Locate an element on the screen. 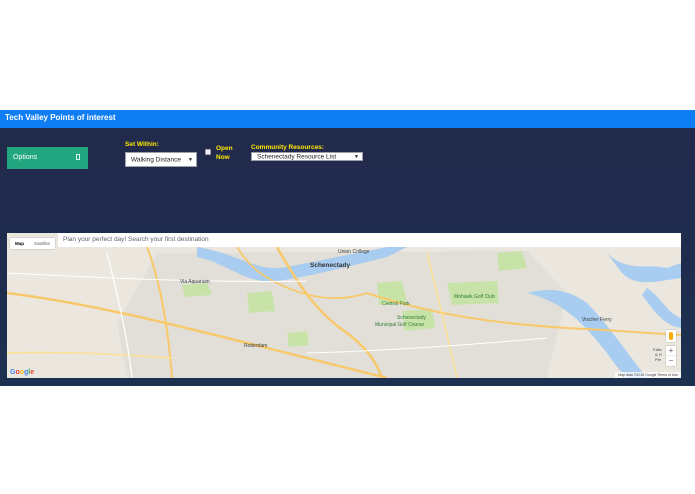 The width and height of the screenshot is (695, 494). distance-select-value: Walking Distance is located at coordinates (156, 159).